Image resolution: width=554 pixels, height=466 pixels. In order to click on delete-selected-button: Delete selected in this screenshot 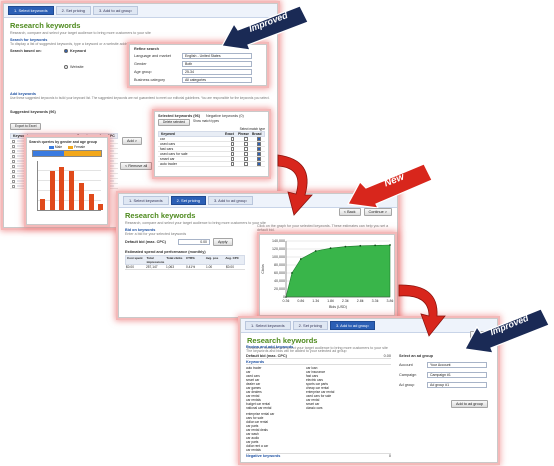, I will do `click(174, 122)`.